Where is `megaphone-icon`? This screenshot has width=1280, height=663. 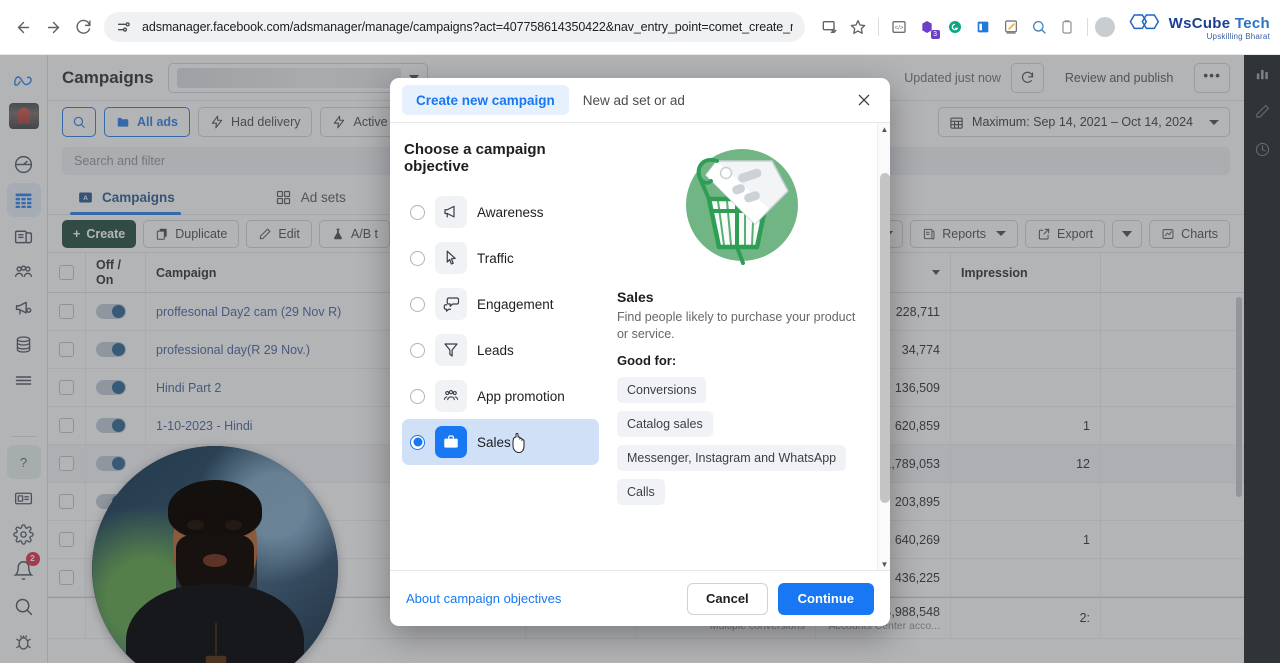
megaphone-icon is located at coordinates (24, 308).